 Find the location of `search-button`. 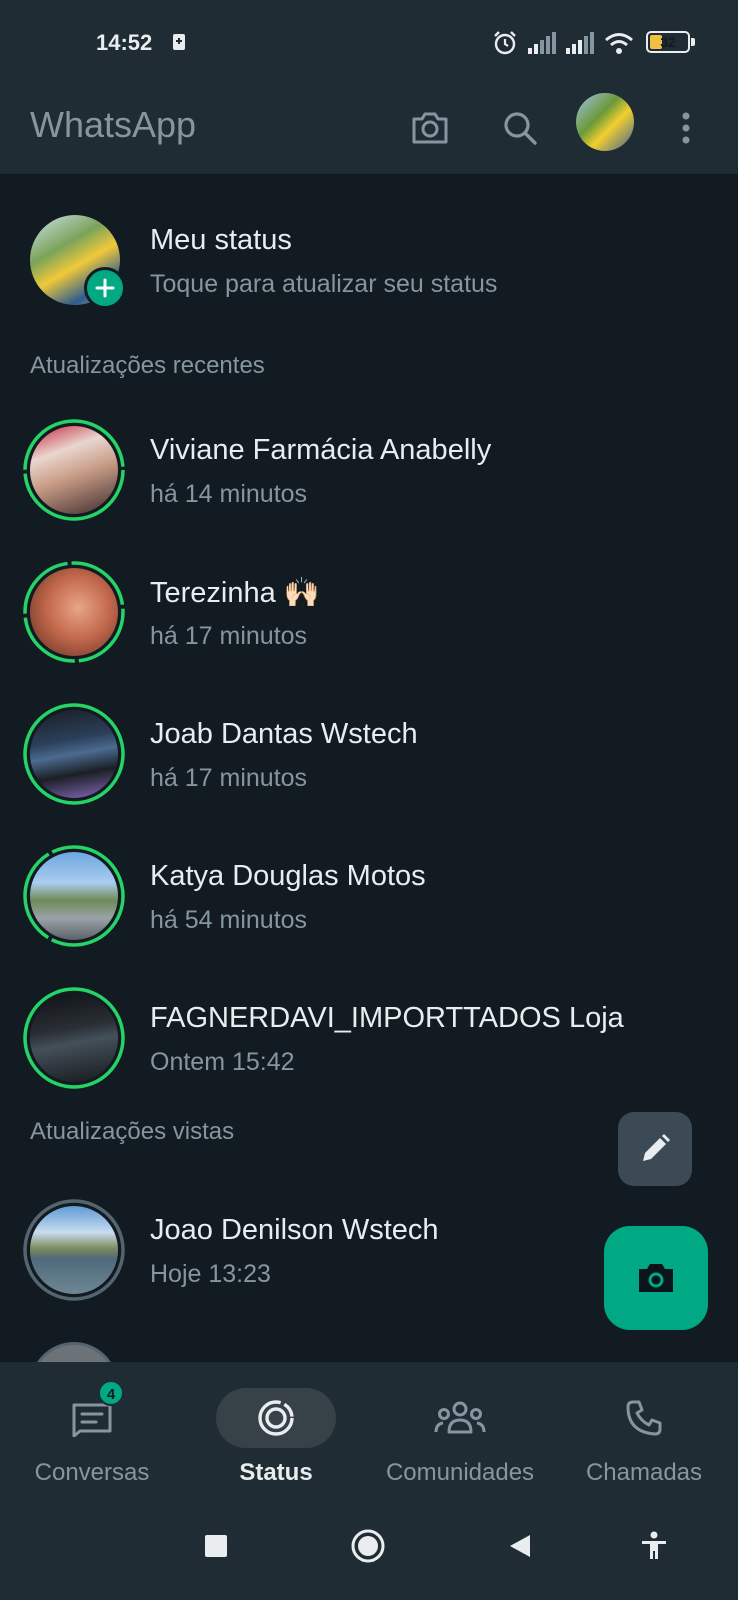

search-button is located at coordinates (520, 128).